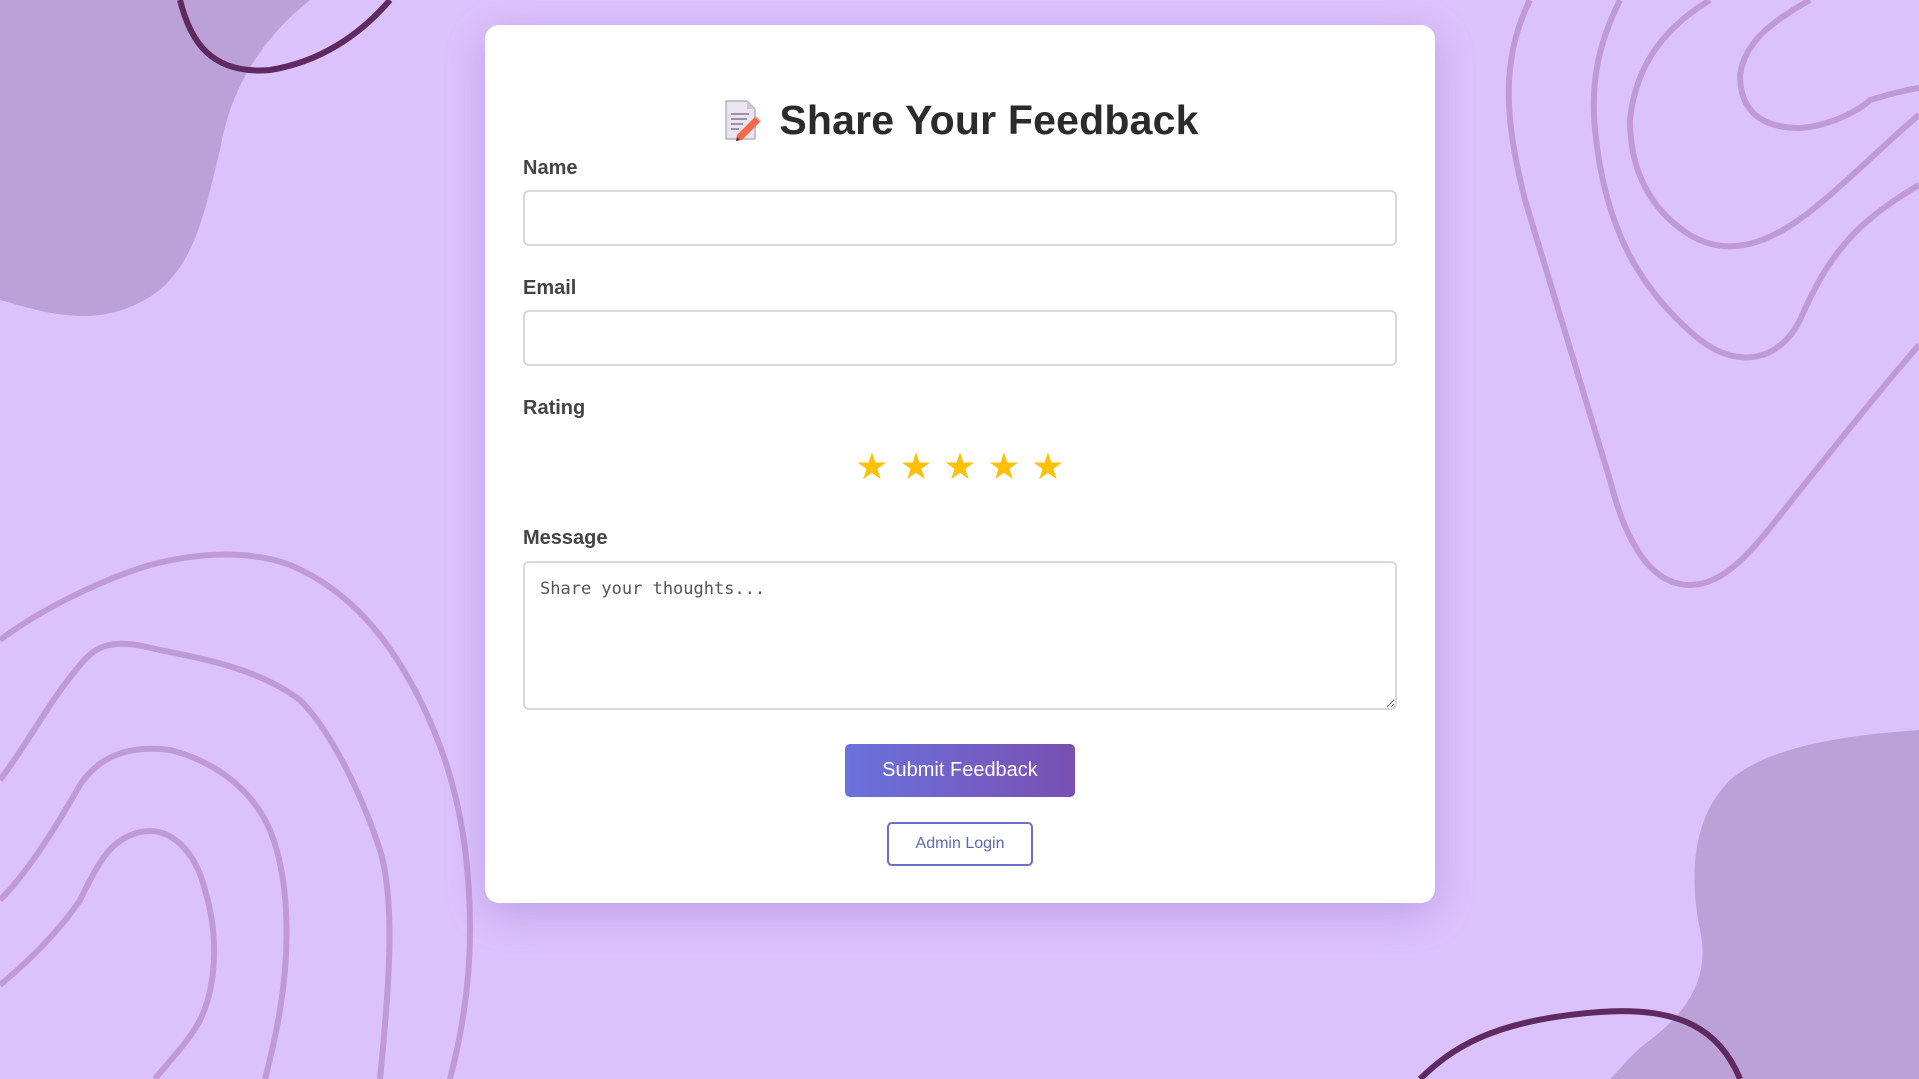  Describe the element at coordinates (960, 635) in the screenshot. I see `message-textarea` at that location.